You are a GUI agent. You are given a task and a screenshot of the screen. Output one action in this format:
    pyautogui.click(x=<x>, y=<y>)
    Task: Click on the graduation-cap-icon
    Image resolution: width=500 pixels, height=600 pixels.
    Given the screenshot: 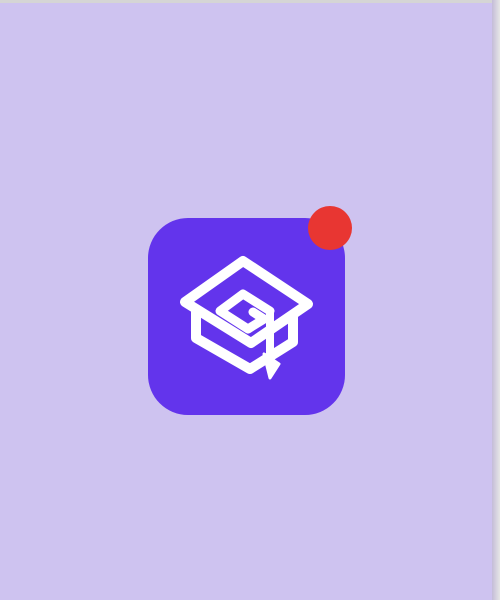 What is the action you would take?
    pyautogui.click(x=246, y=318)
    